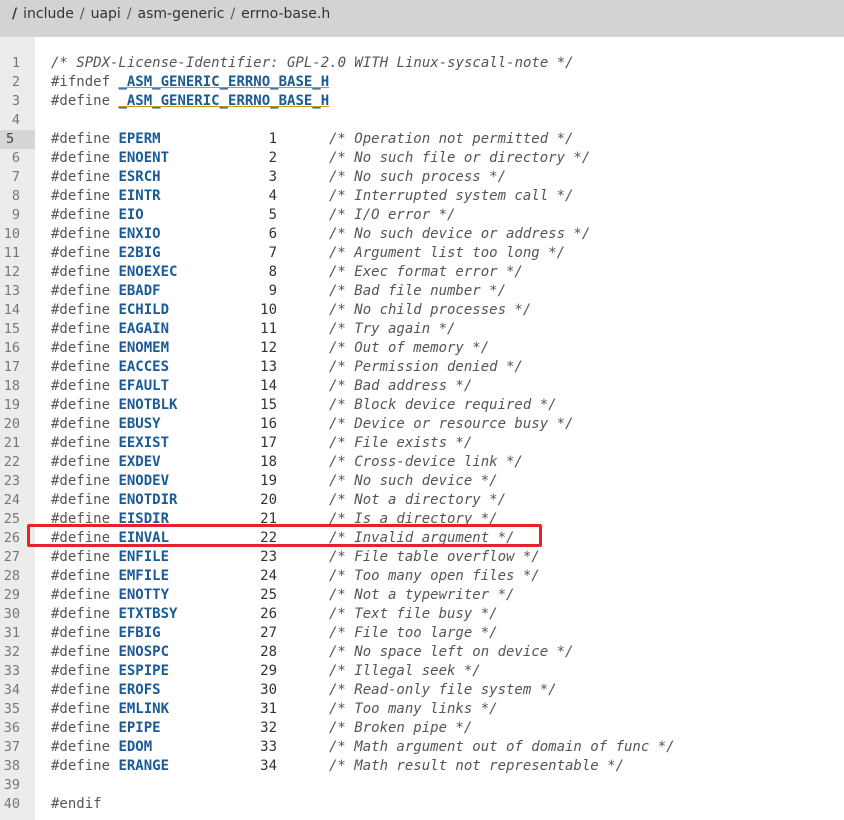 The height and width of the screenshot is (820, 844). Describe the element at coordinates (10, 671) in the screenshot. I see `line-number: 33` at that location.